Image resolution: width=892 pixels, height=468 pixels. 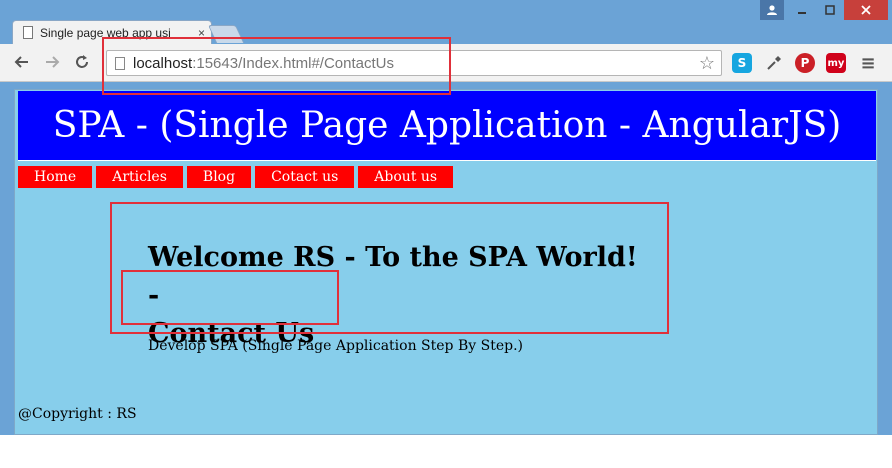 What do you see at coordinates (77, 414) in the screenshot?
I see `page-footer: @Copyright : RS` at bounding box center [77, 414].